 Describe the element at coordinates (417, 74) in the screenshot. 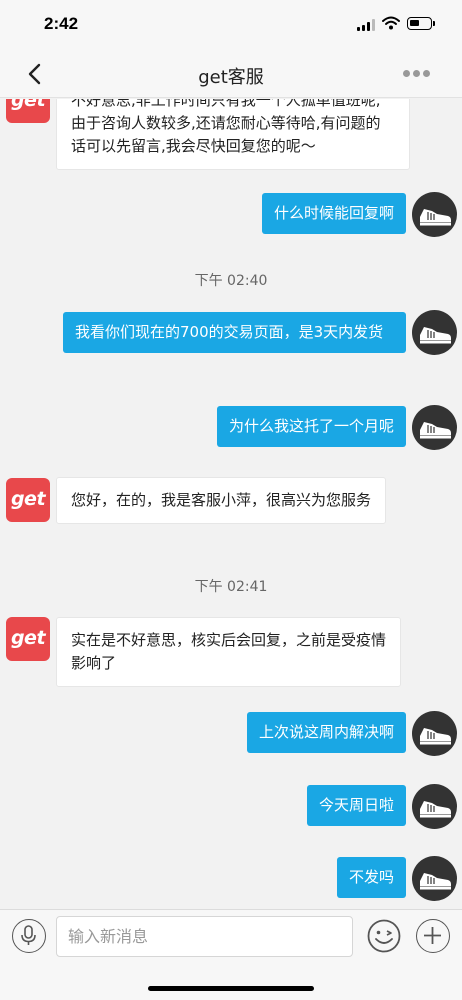

I see `more-button` at that location.